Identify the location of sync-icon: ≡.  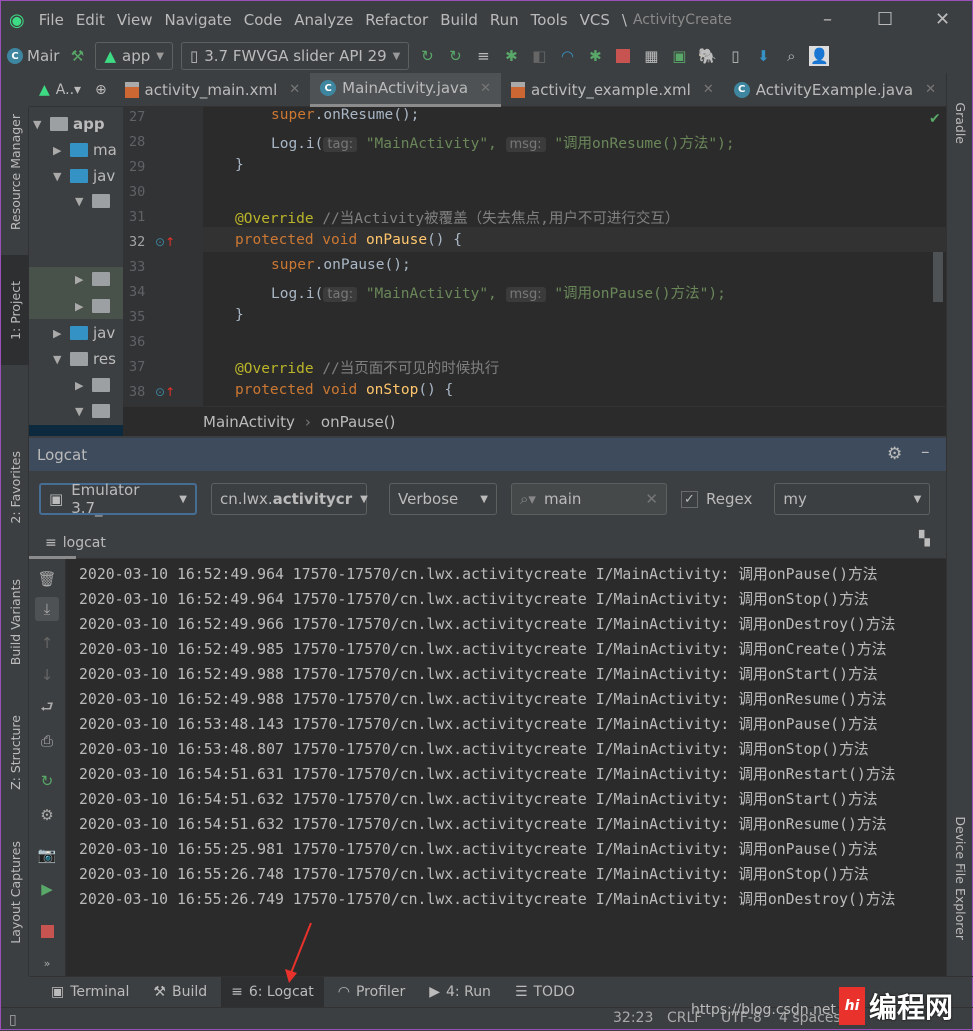
(483, 56).